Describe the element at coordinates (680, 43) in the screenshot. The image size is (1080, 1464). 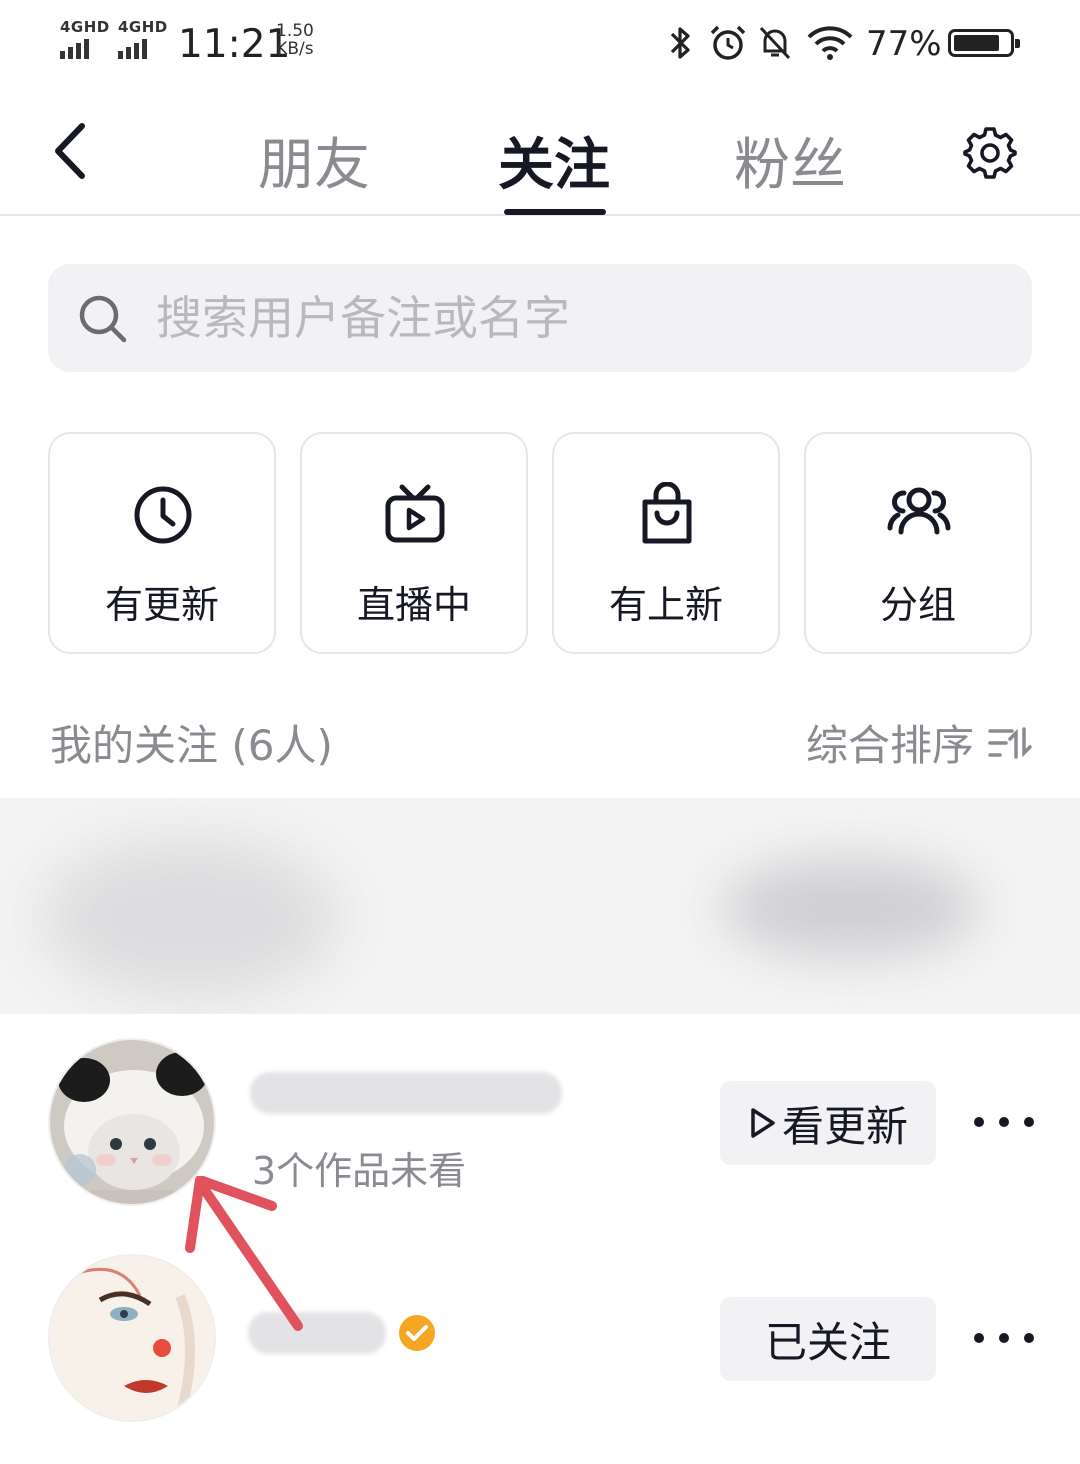
I see `bluetooth-icon` at that location.